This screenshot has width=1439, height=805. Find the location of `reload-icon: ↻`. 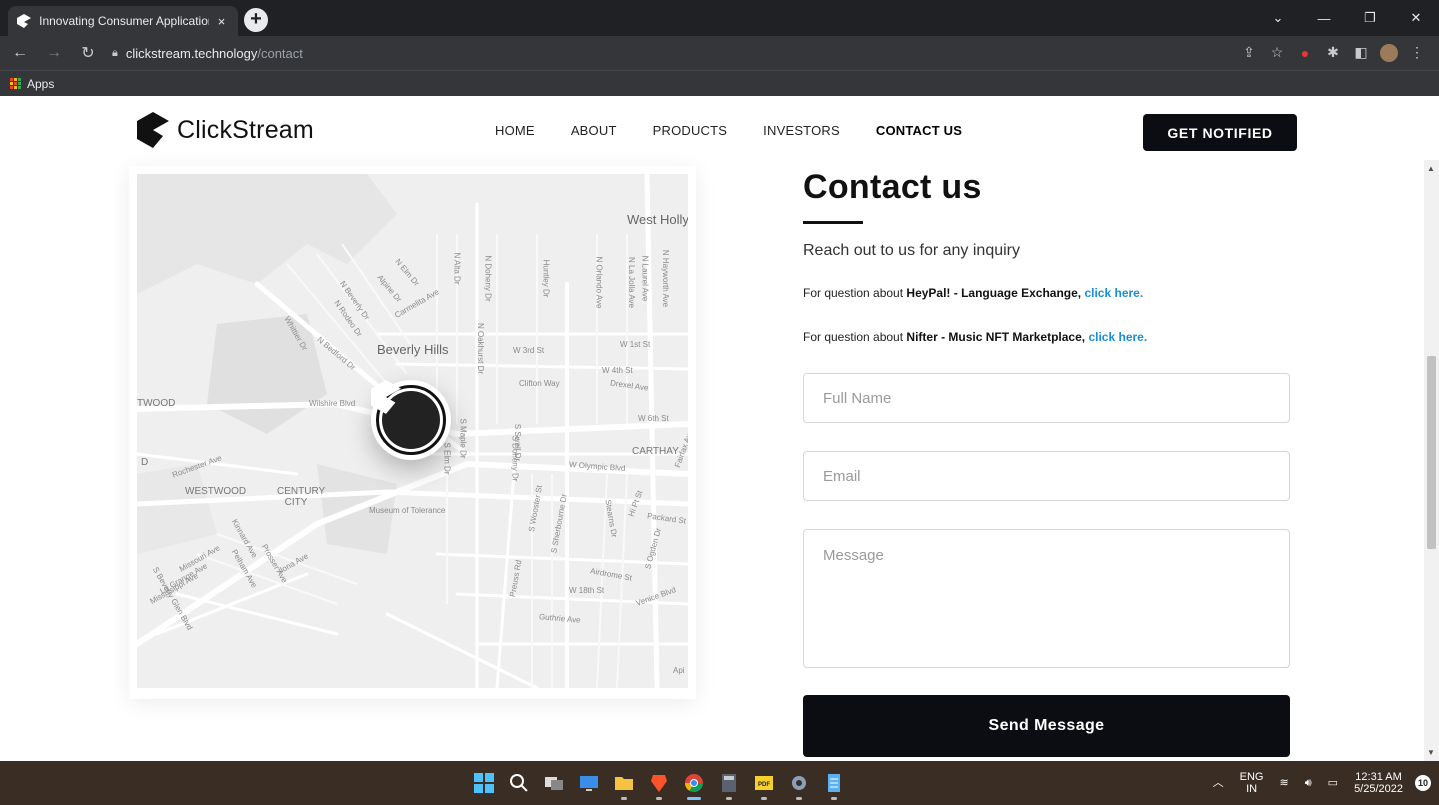

reload-icon: ↻ is located at coordinates (88, 53).